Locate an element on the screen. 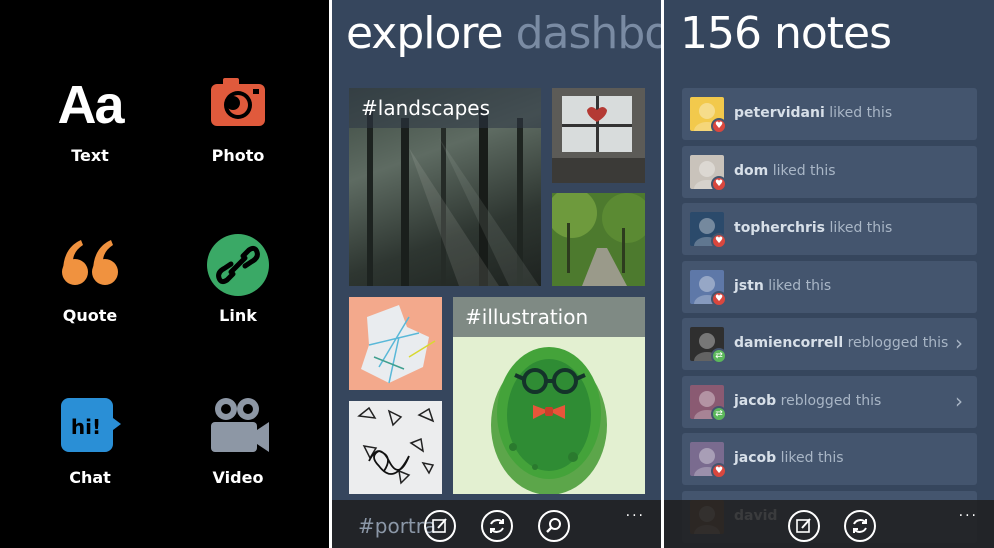 The width and height of the screenshot is (994, 548). post-type-label: Photo is located at coordinates (238, 155).